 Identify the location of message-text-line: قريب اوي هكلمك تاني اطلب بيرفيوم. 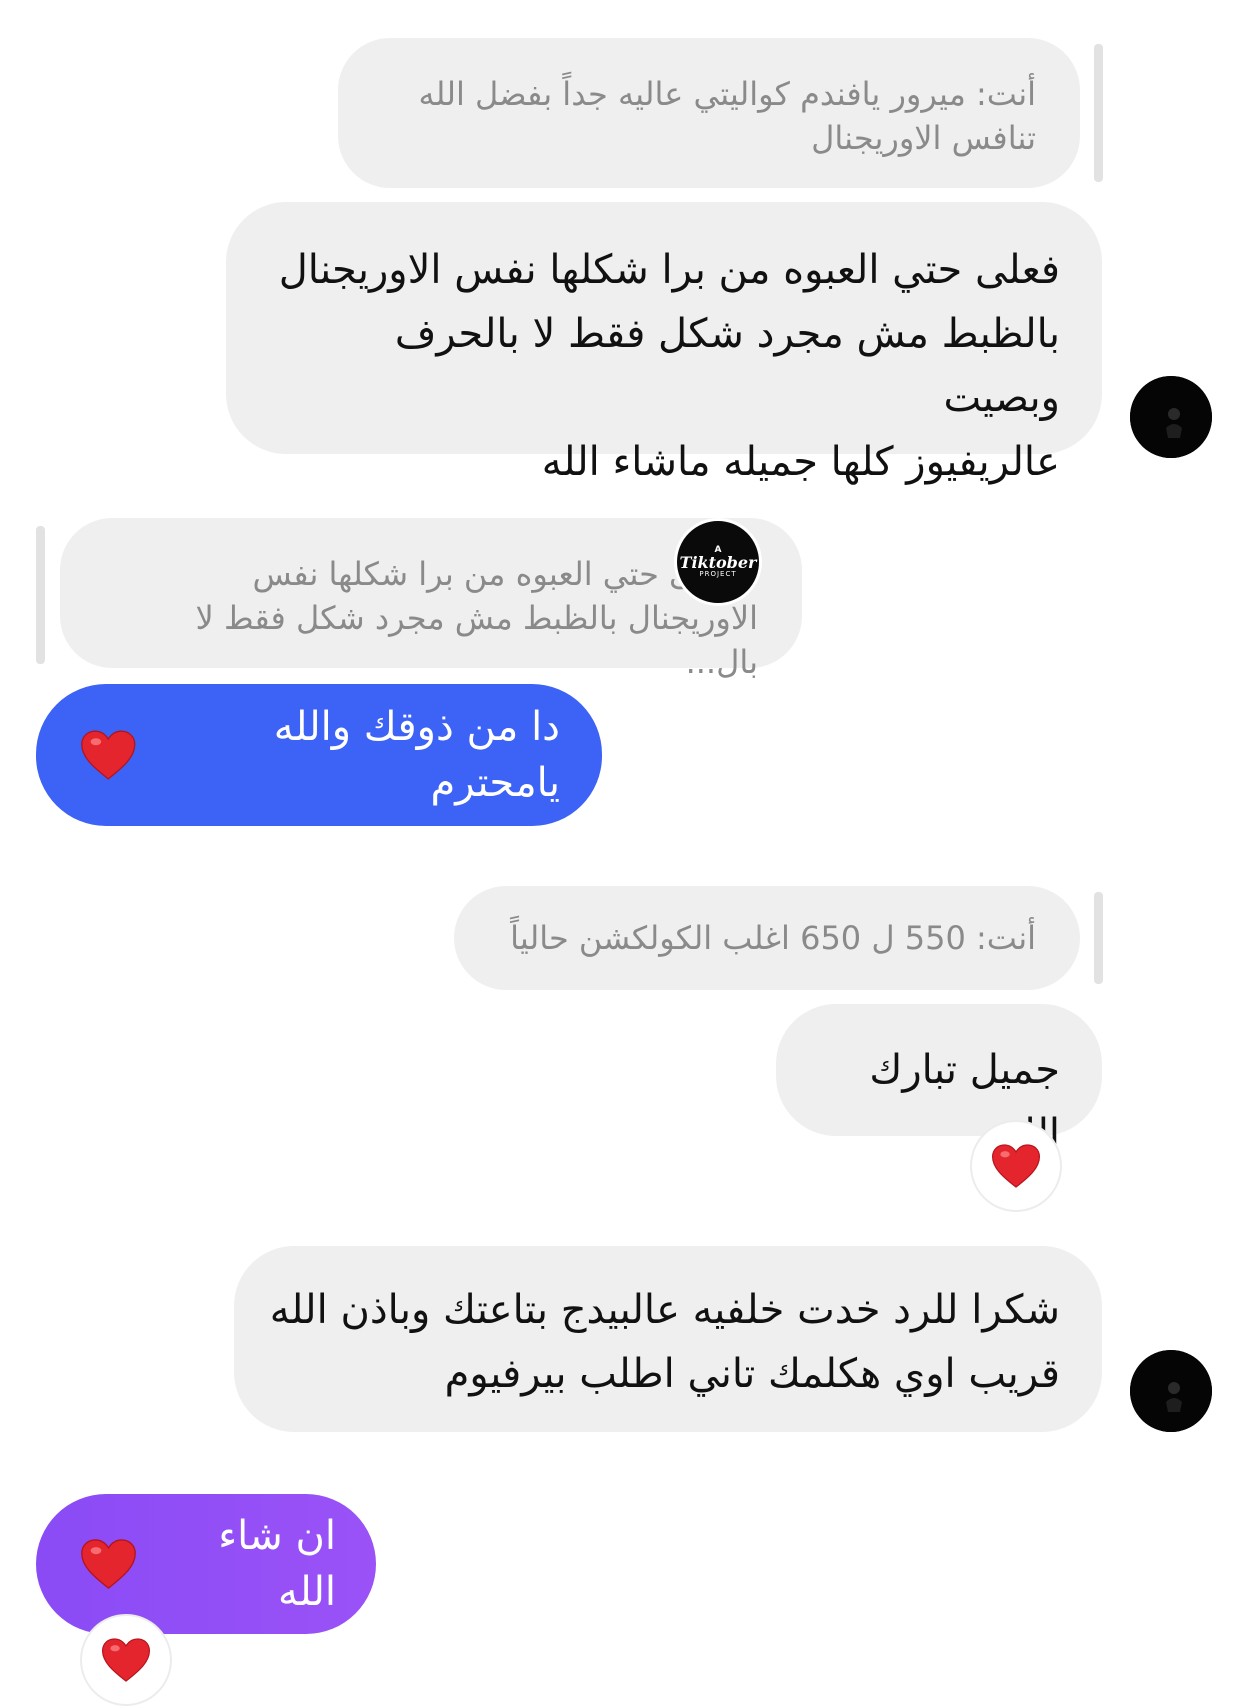
(752, 1374).